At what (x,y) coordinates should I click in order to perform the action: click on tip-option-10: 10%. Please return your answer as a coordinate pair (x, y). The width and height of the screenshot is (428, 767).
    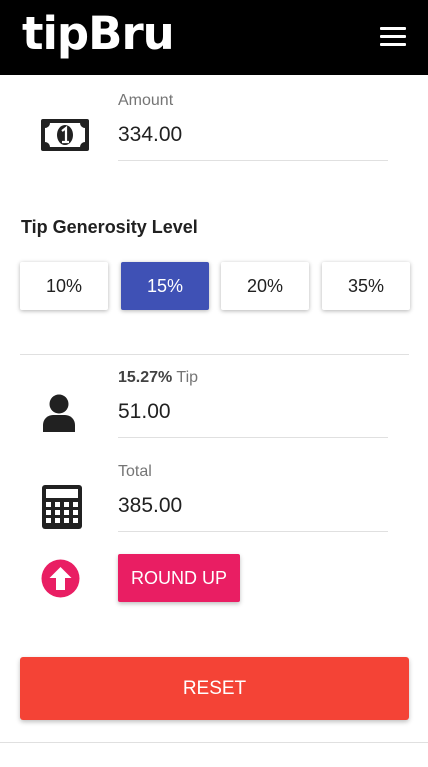
    Looking at the image, I should click on (64, 286).